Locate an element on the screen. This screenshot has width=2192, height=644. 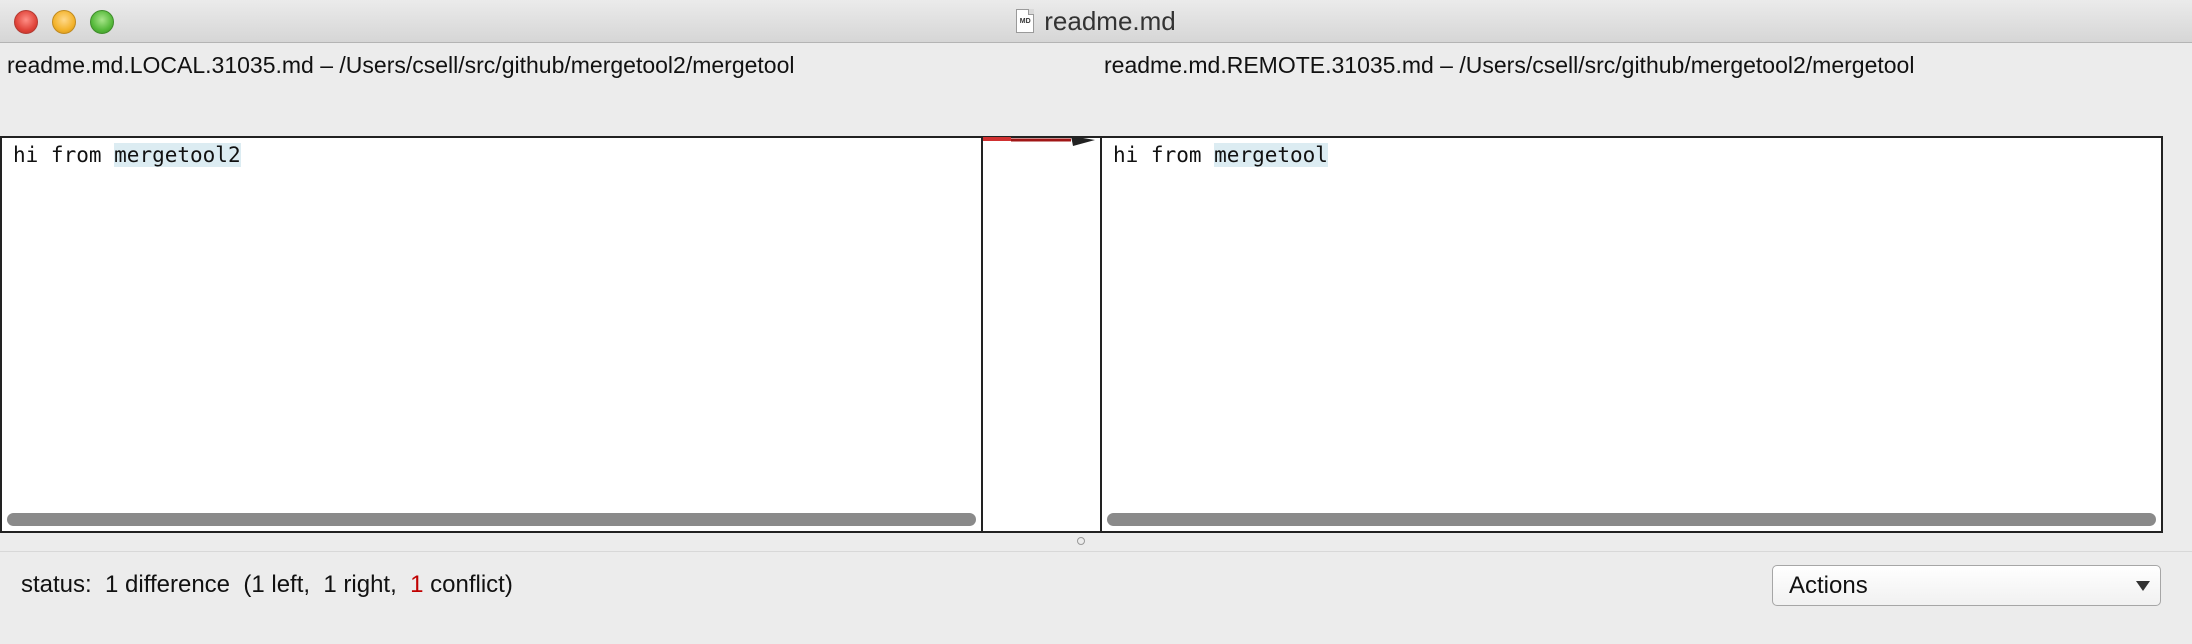
title-bar: MD readme.md is located at coordinates (1096, 21).